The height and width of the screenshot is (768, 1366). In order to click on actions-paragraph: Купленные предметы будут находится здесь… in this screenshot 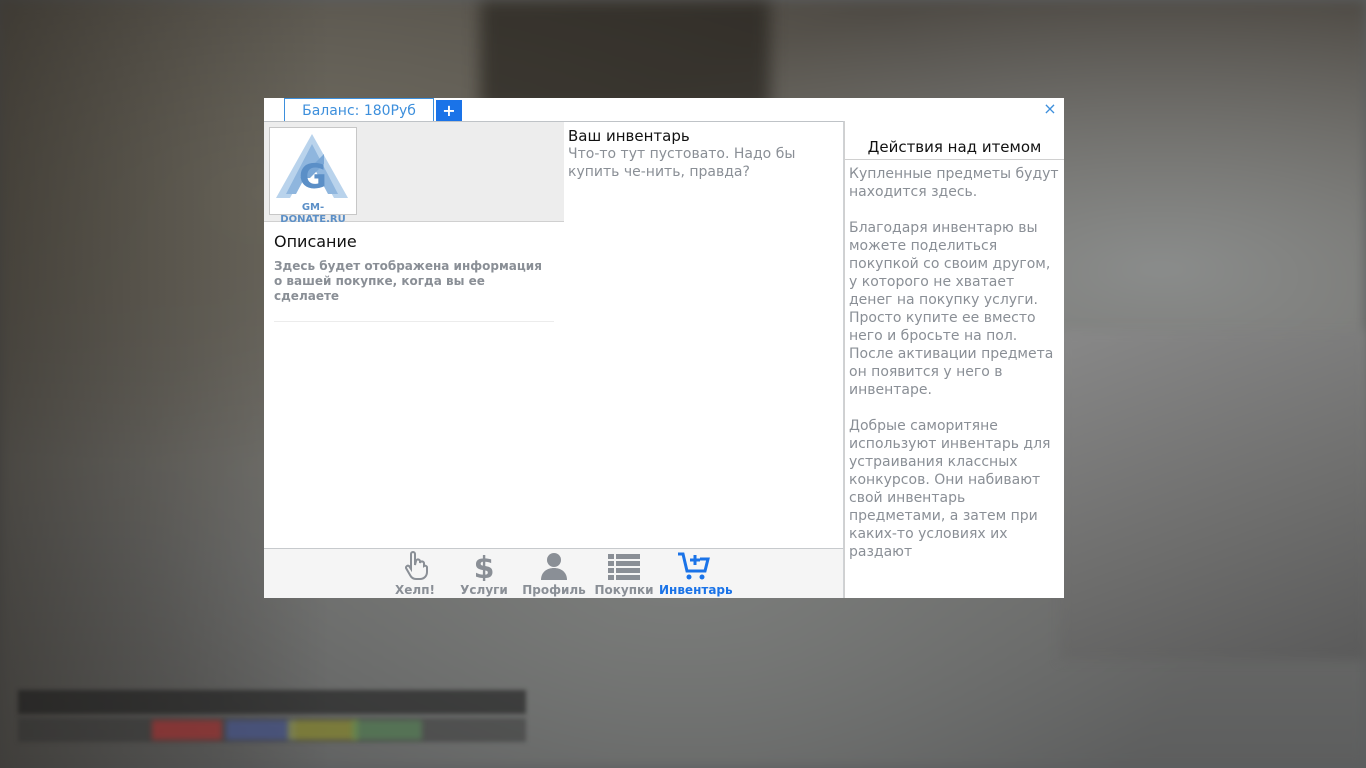, I will do `click(954, 183)`.